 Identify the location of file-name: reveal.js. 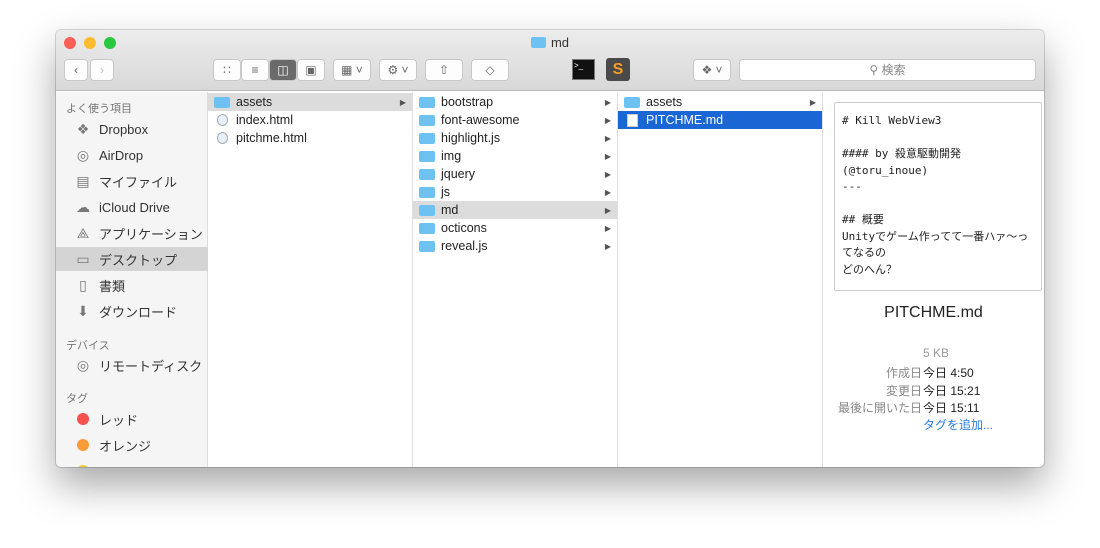
(464, 246).